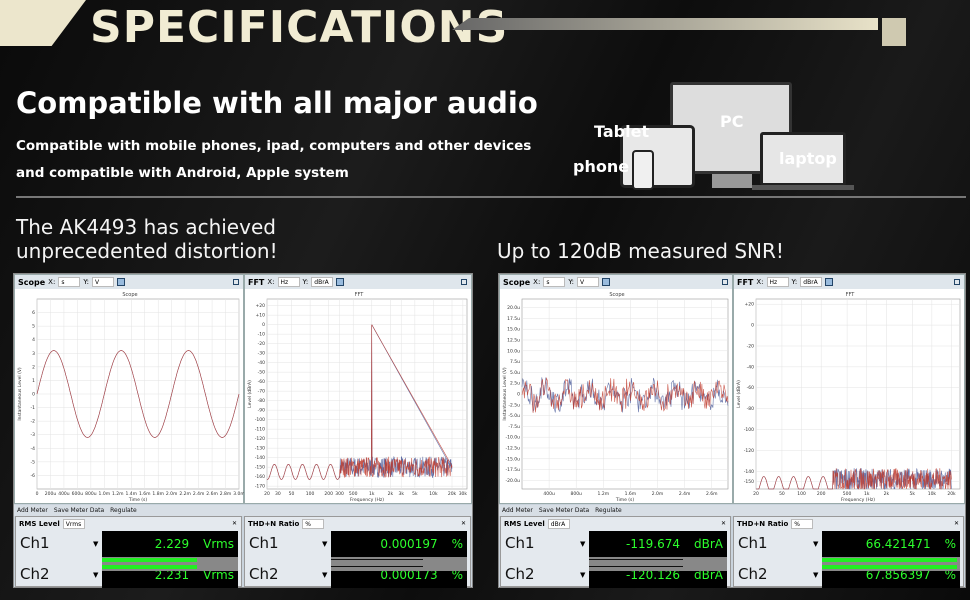 This screenshot has width=970, height=600. Describe the element at coordinates (305, 282) in the screenshot. I see `y-axis-label: Y:` at that location.